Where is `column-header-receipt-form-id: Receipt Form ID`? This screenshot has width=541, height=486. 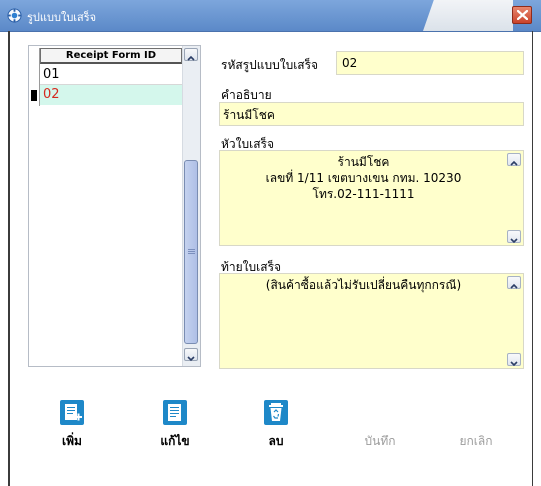
column-header-receipt-form-id: Receipt Form ID is located at coordinates (111, 56).